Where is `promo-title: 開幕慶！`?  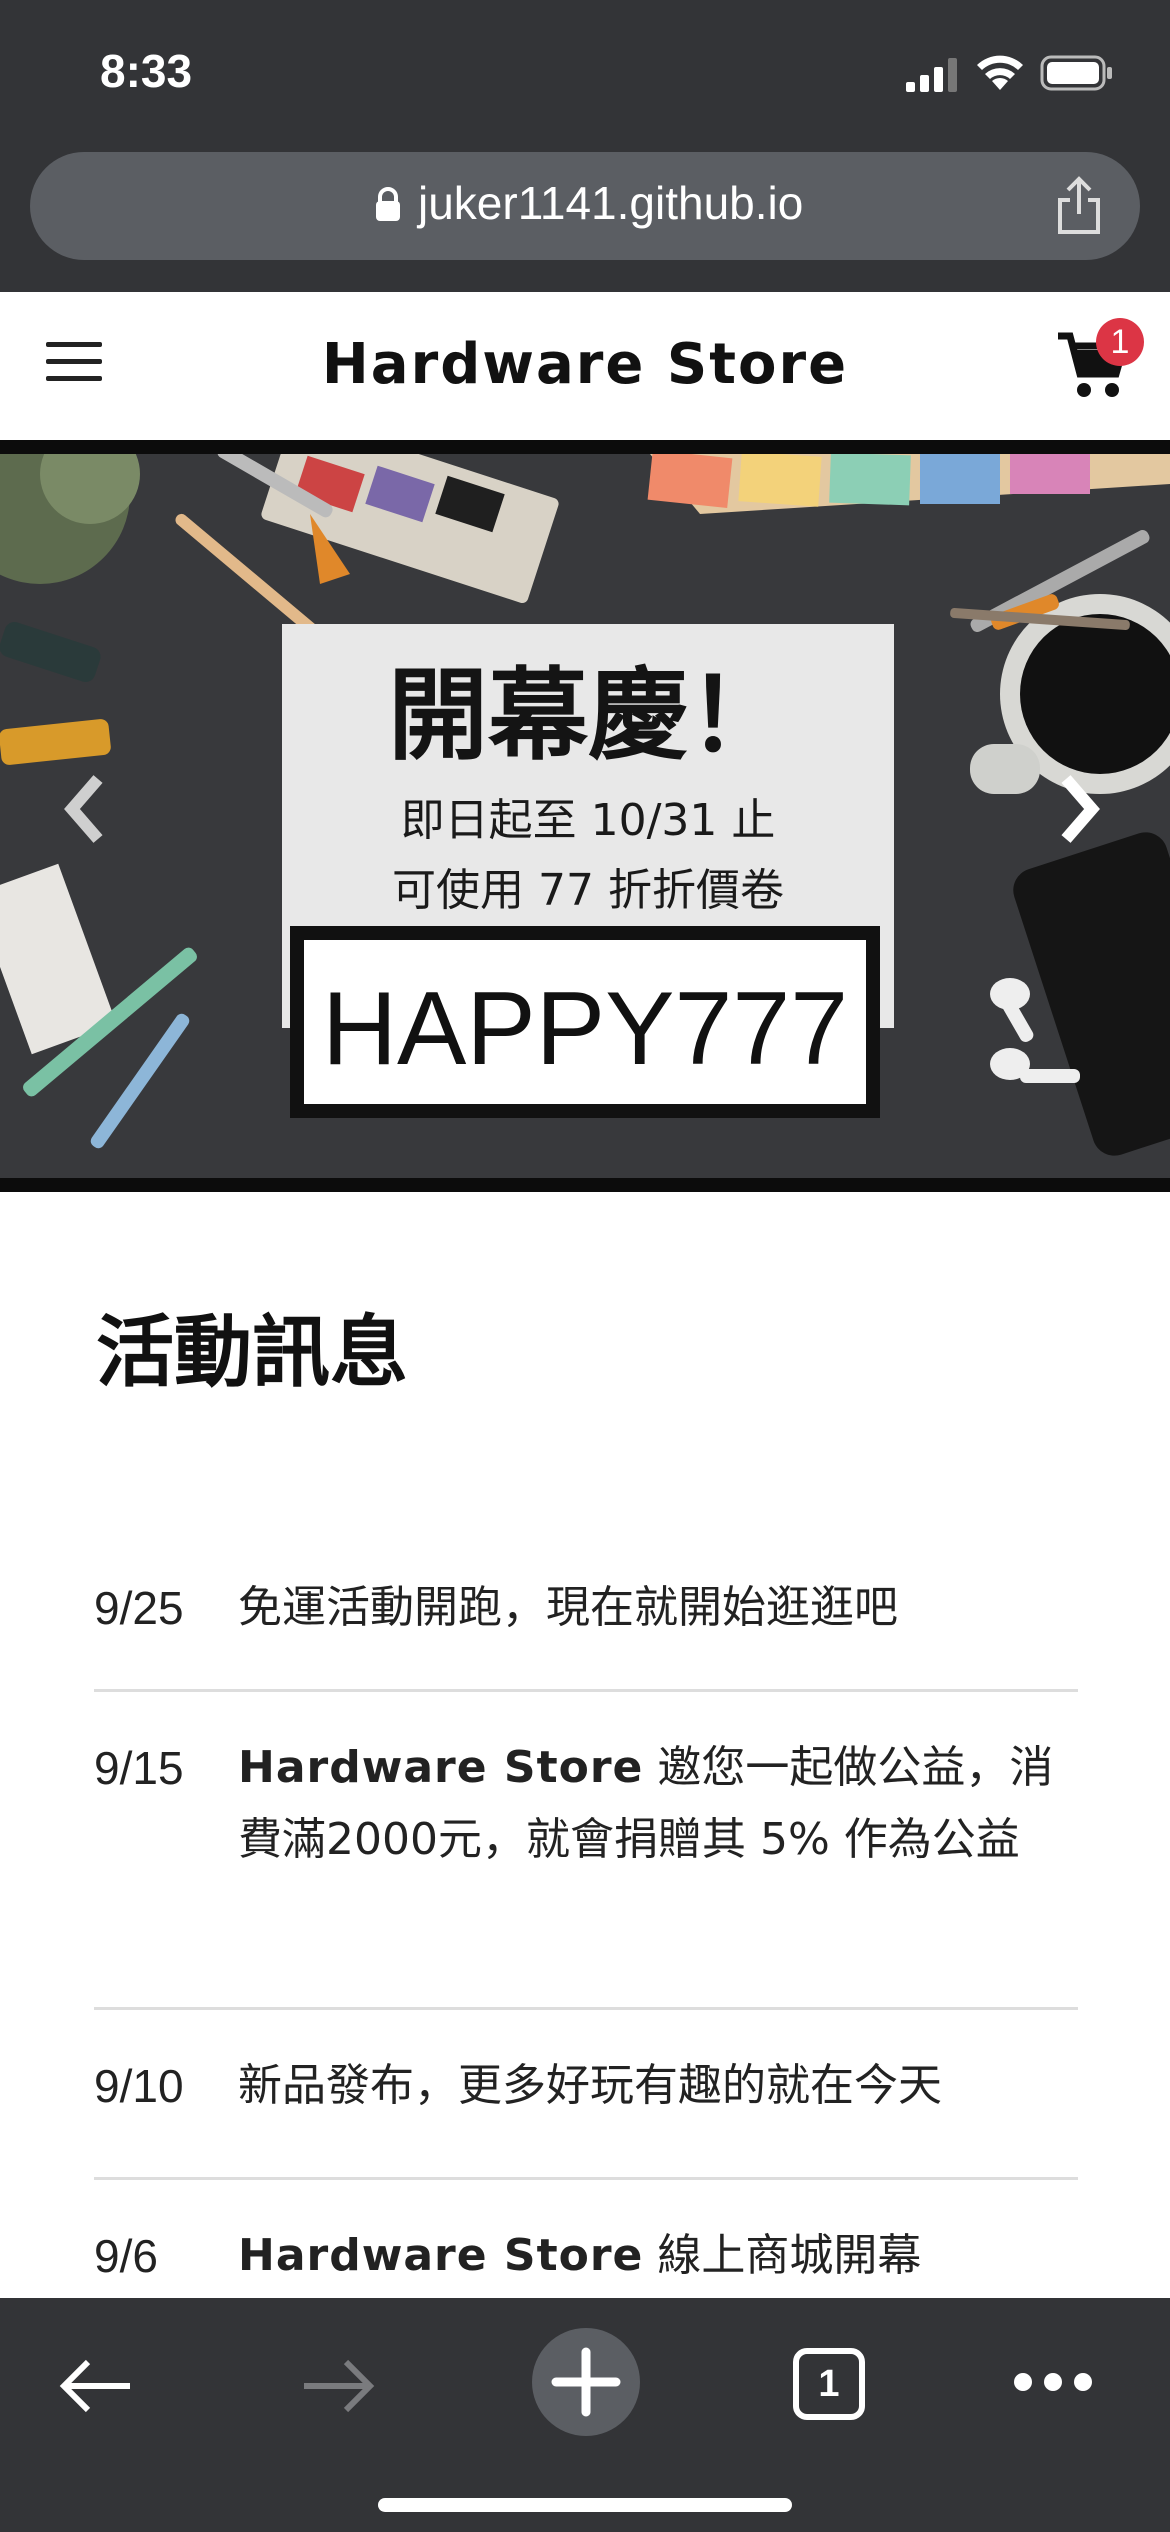
promo-title: 開幕慶！ is located at coordinates (588, 715).